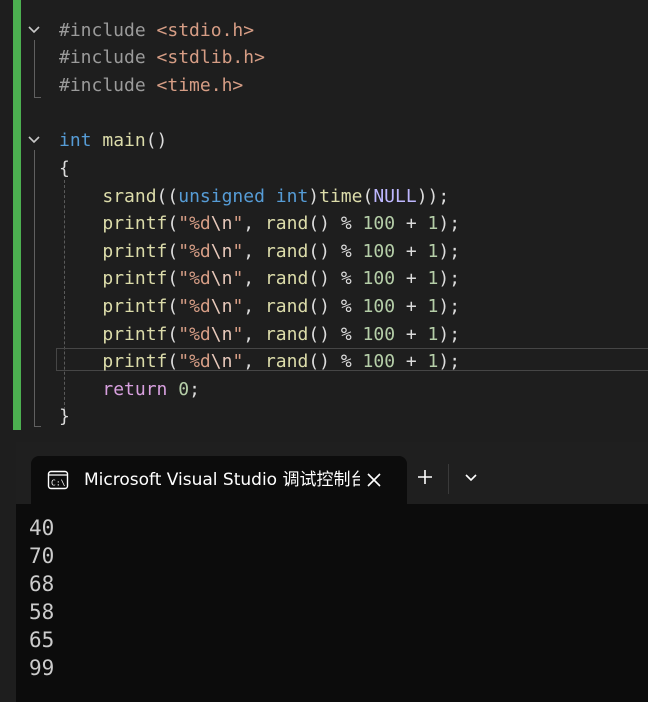 The width and height of the screenshot is (648, 702). I want to click on code-line: #include <stdlib.h>, so click(162, 58).